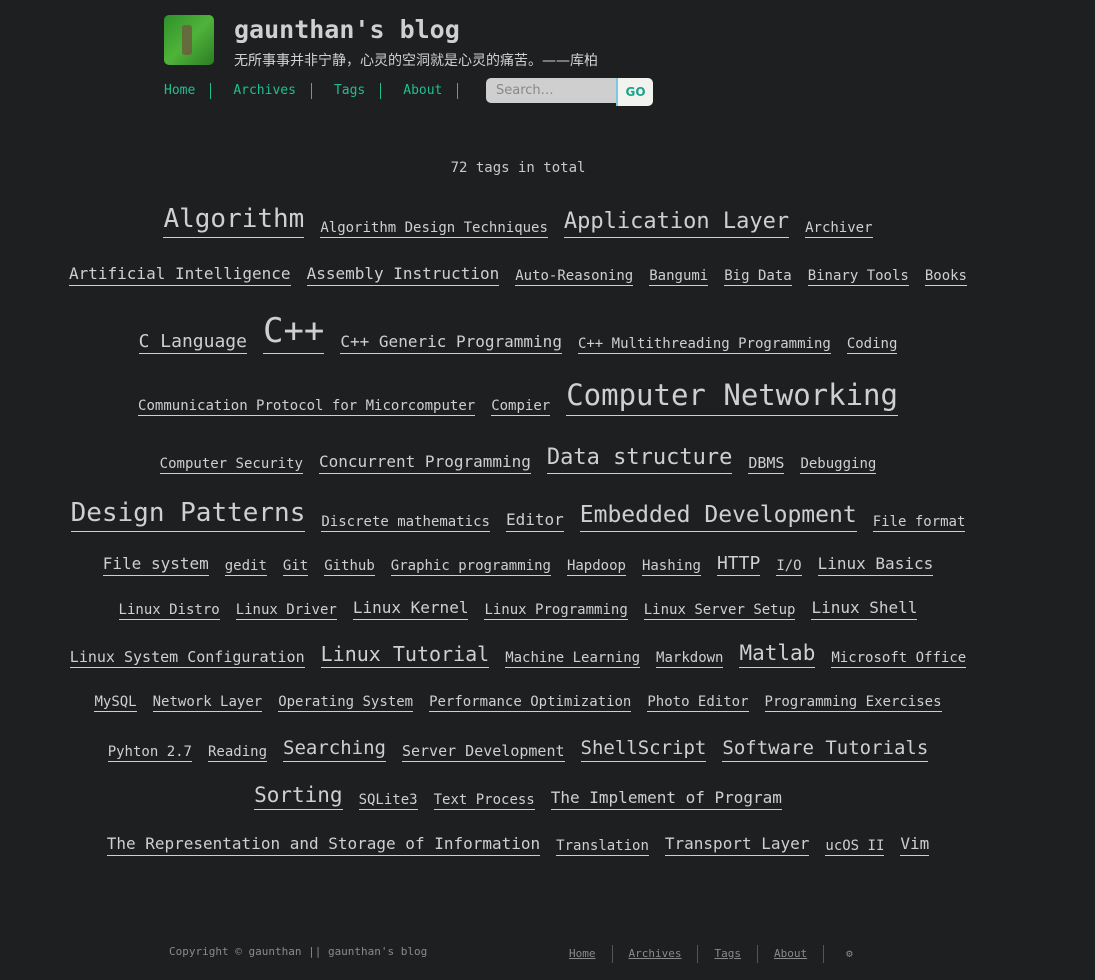  I want to click on tag-link: Network Layer, so click(207, 702).